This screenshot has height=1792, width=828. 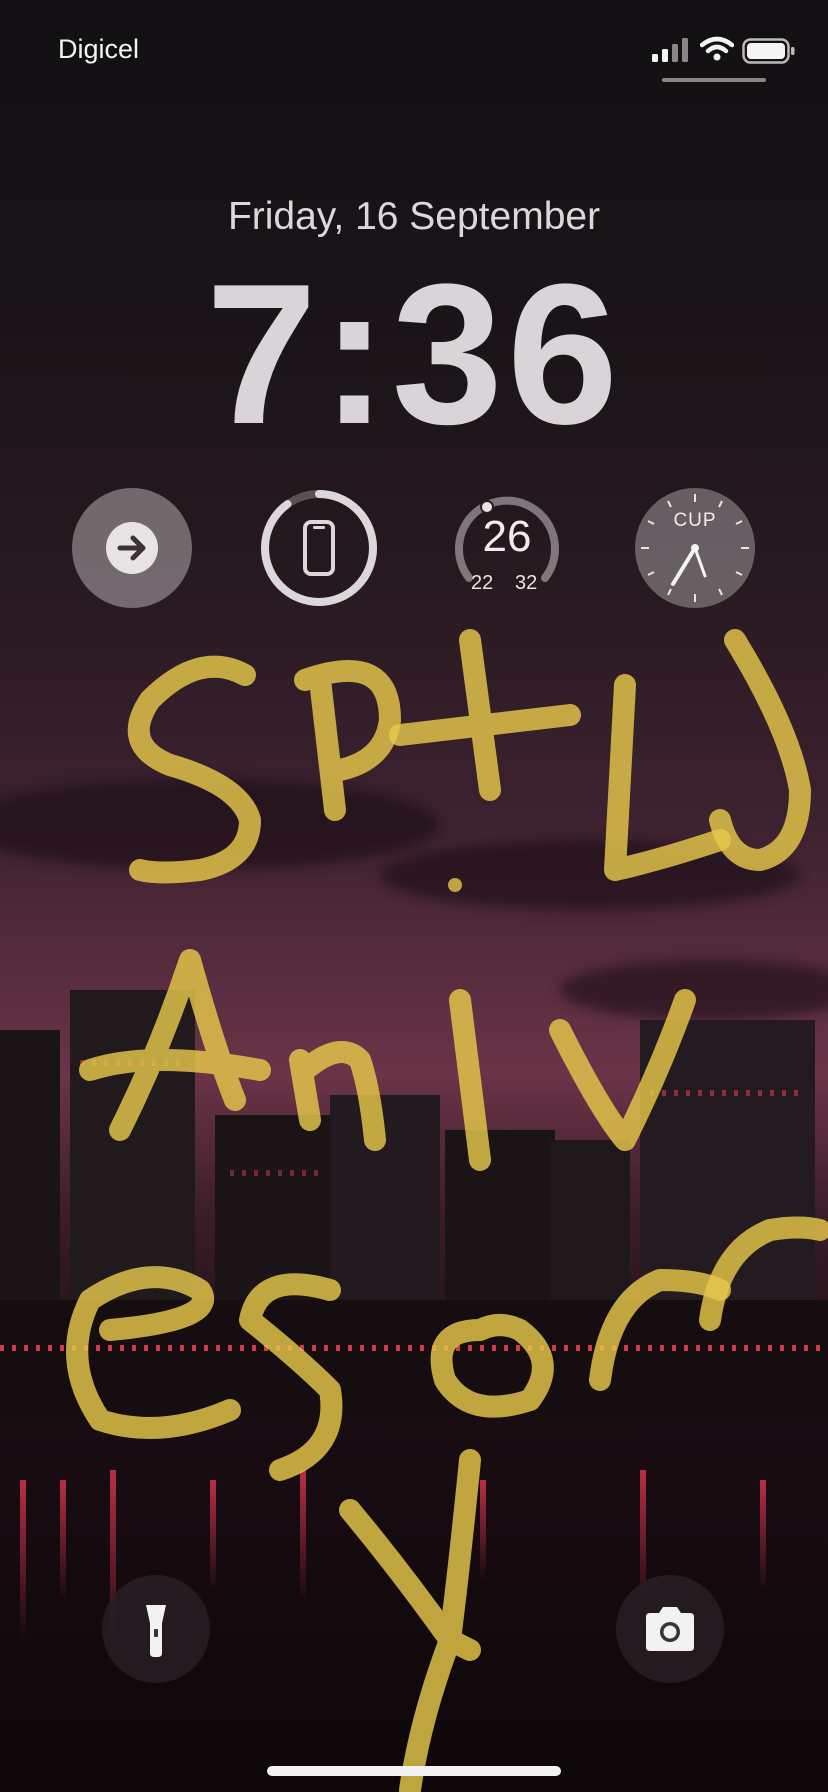 I want to click on shortcut-widget, so click(x=132, y=548).